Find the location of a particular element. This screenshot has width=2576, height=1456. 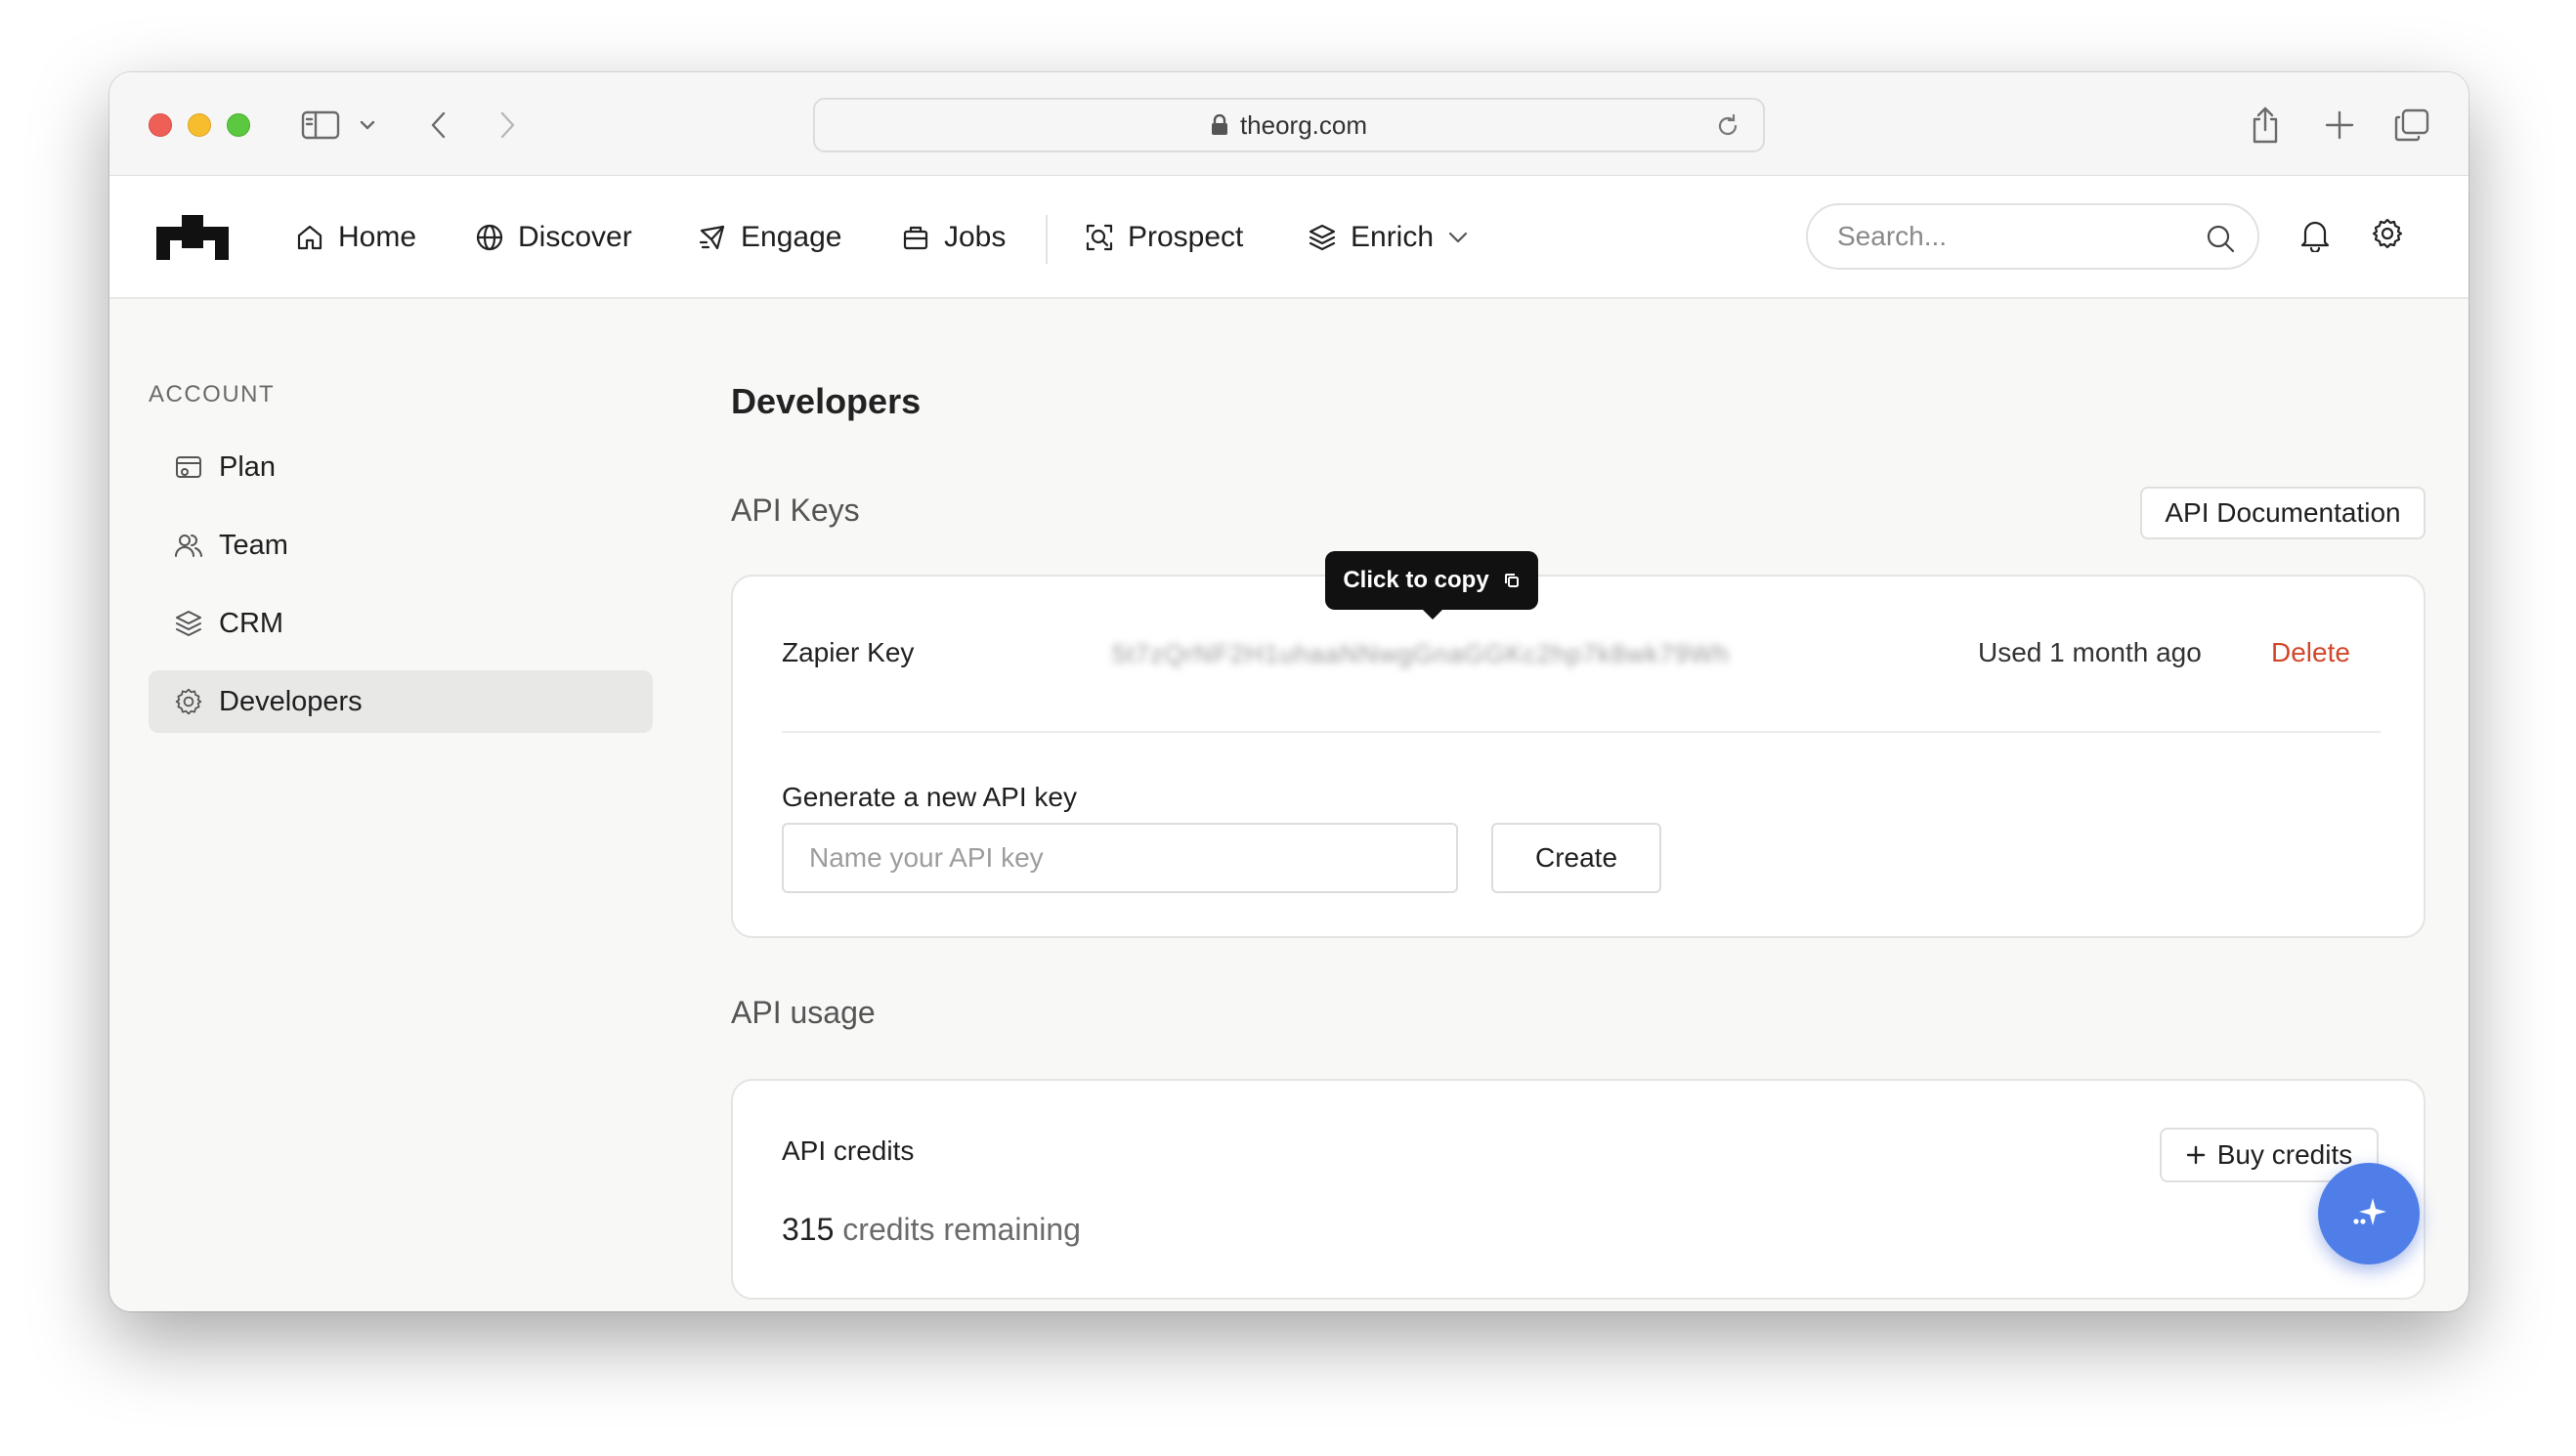

theorg-logo is located at coordinates (193, 240).